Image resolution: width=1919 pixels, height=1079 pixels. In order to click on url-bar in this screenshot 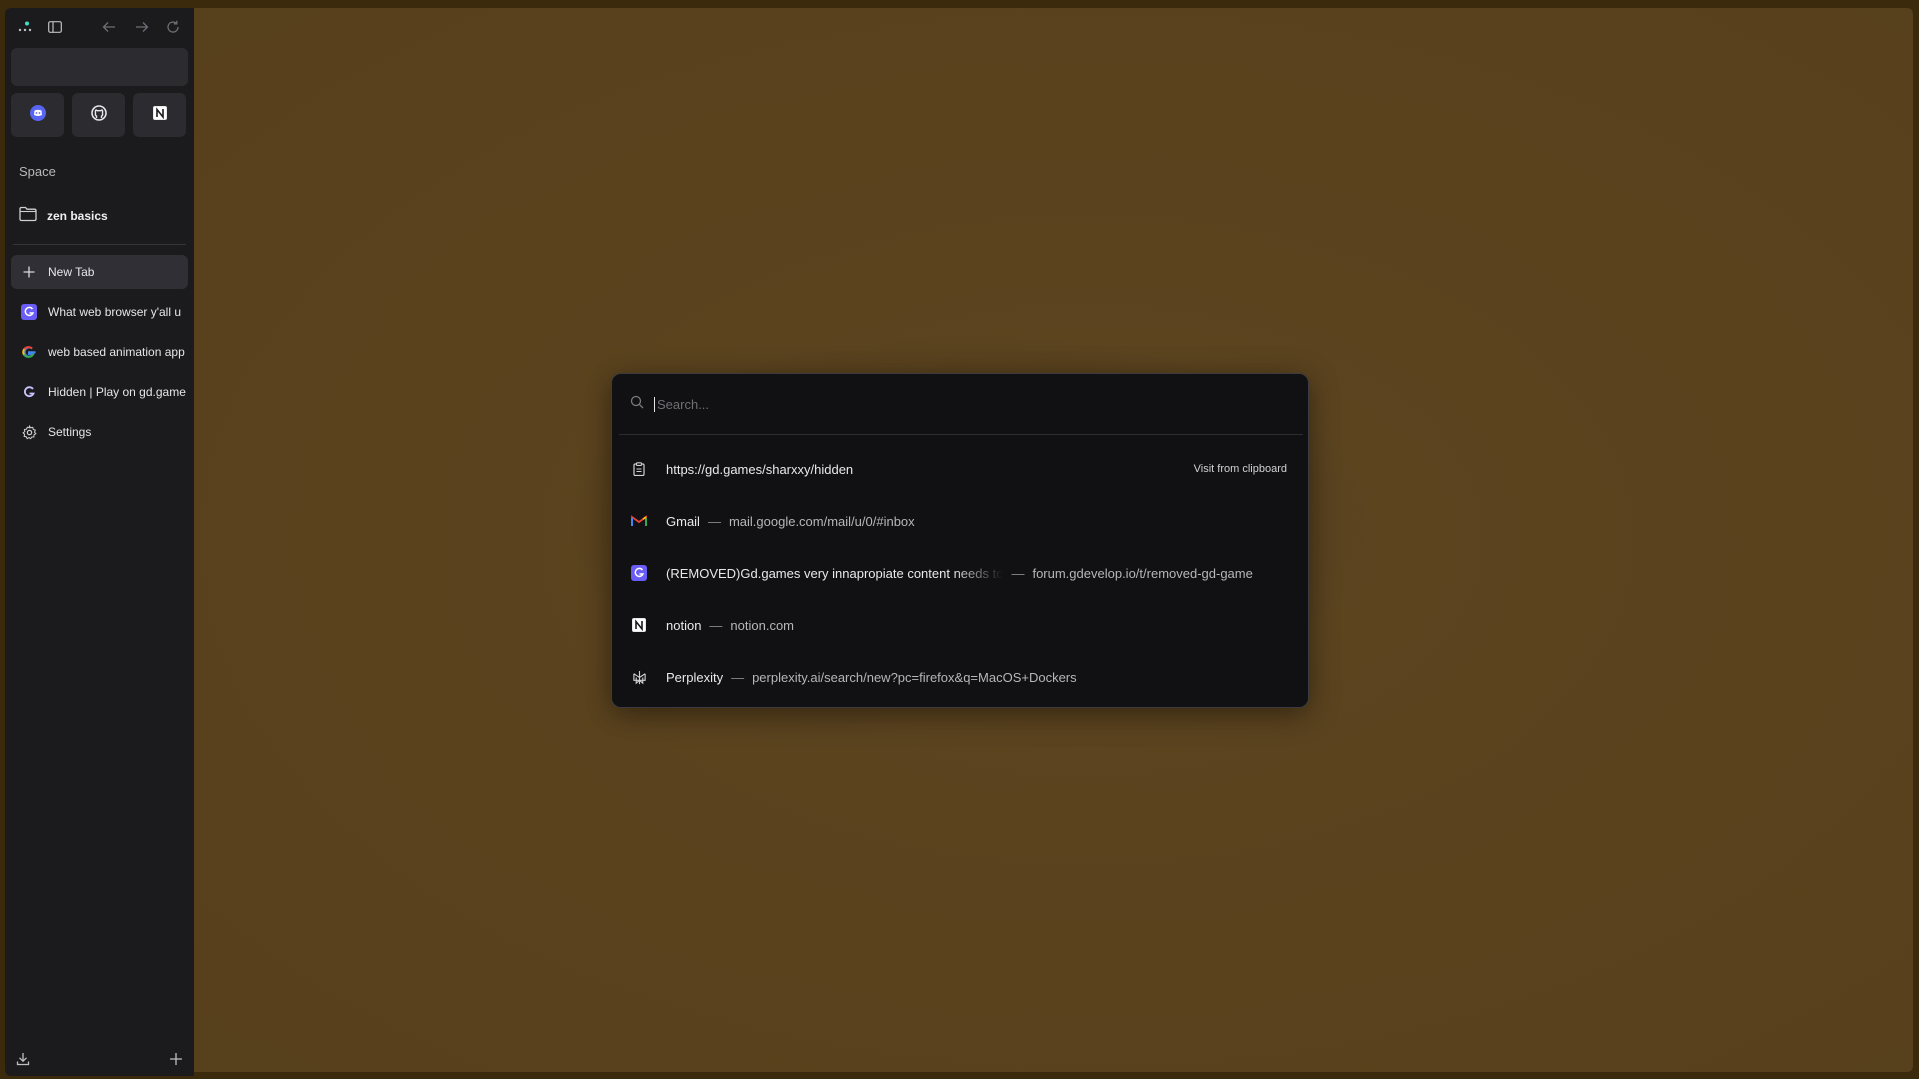, I will do `click(99, 67)`.